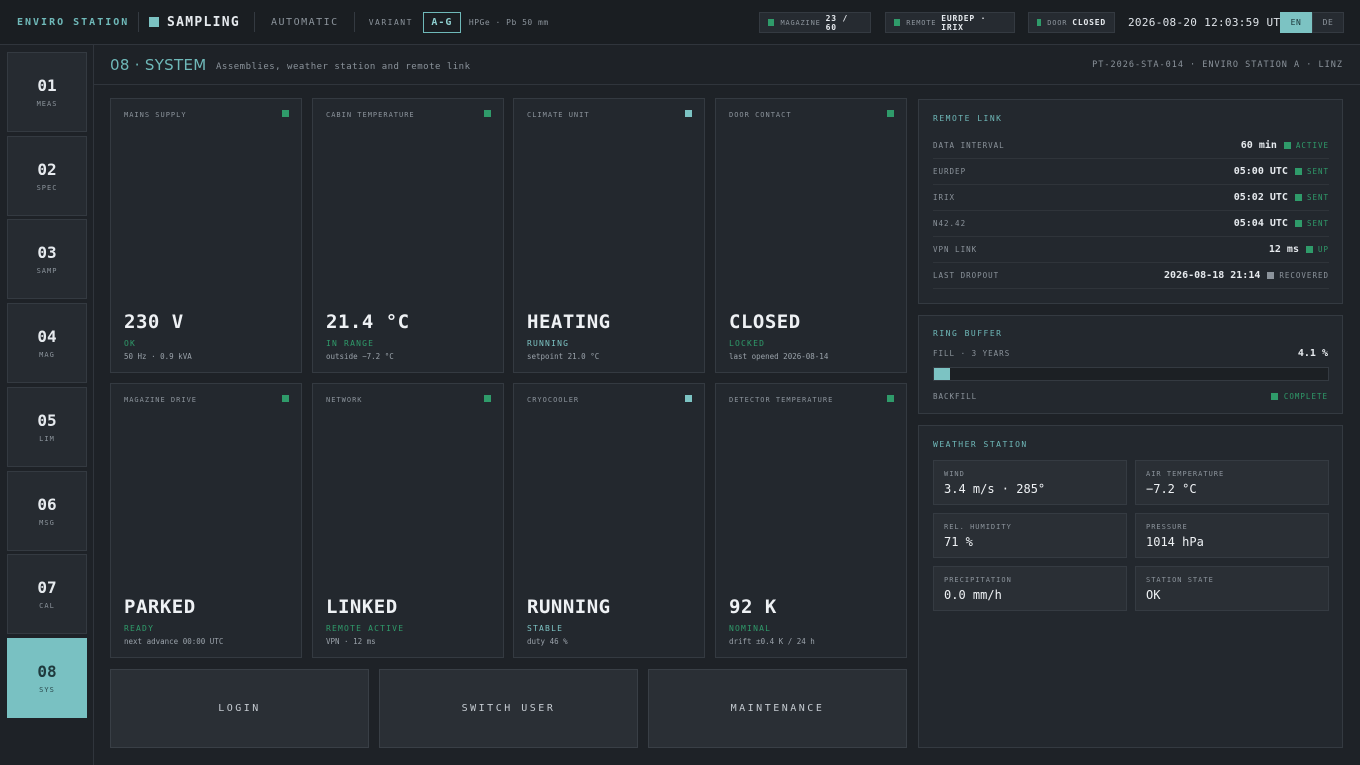  What do you see at coordinates (1180, 580) in the screenshot?
I see `cell-key: STATION STATE` at bounding box center [1180, 580].